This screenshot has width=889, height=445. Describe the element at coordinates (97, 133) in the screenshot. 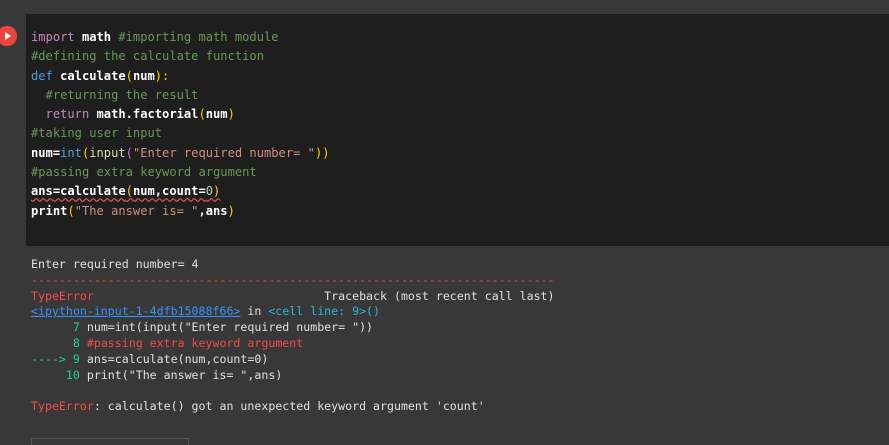

I see `code-line-6: #taking user input` at that location.